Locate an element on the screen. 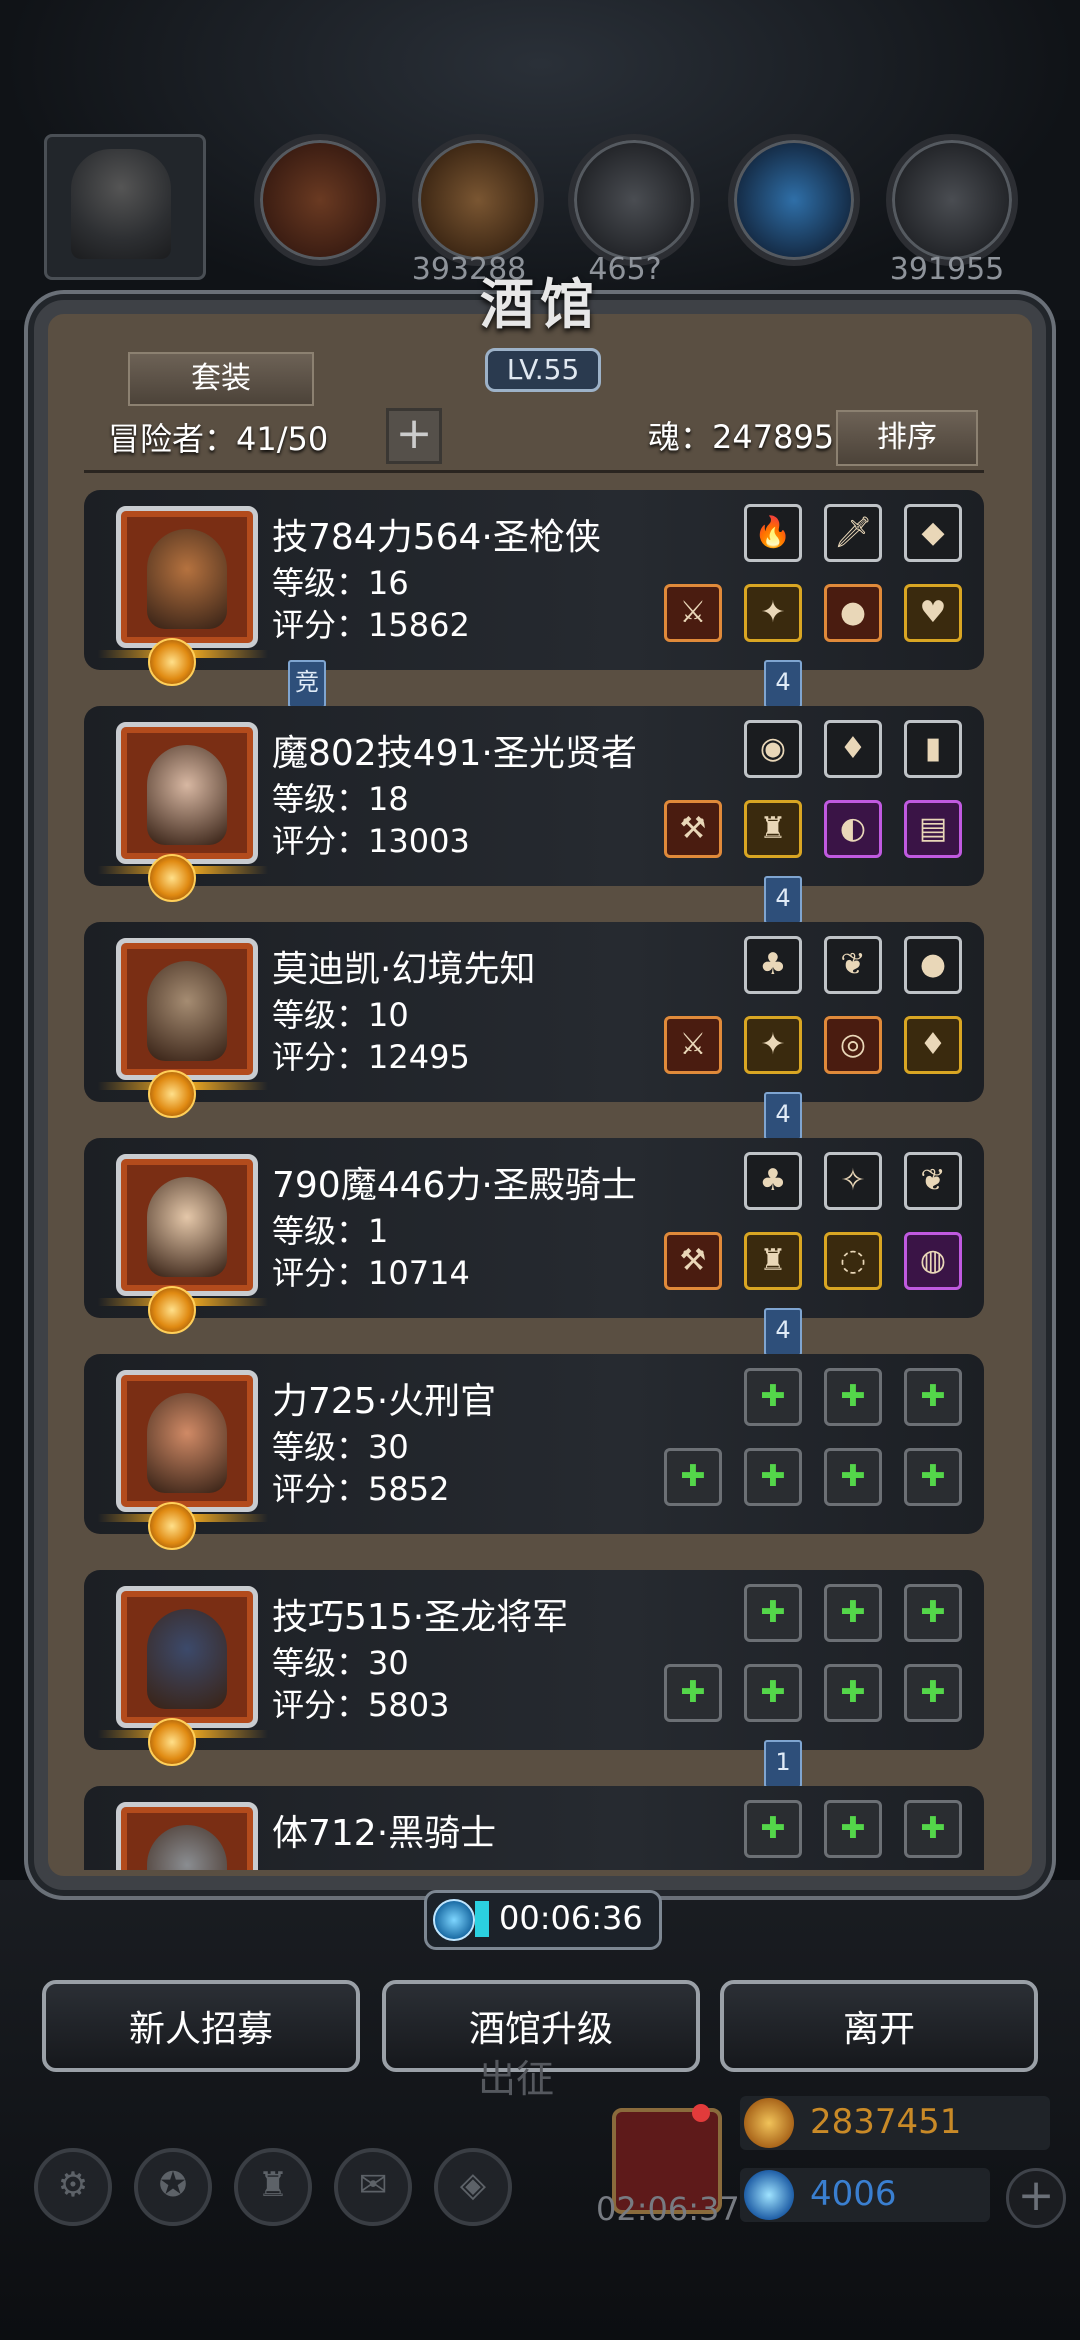 The height and width of the screenshot is (2340, 1080). bottom-equipment-slot: ◐ is located at coordinates (853, 829).